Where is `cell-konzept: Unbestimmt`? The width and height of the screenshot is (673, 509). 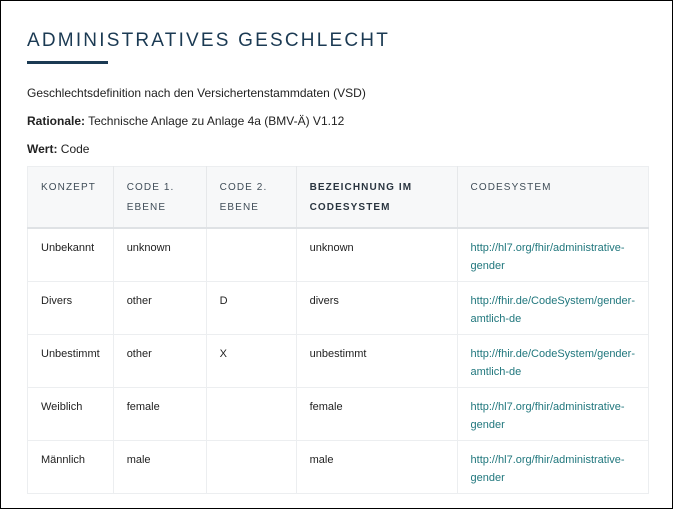 cell-konzept: Unbestimmt is located at coordinates (70, 361).